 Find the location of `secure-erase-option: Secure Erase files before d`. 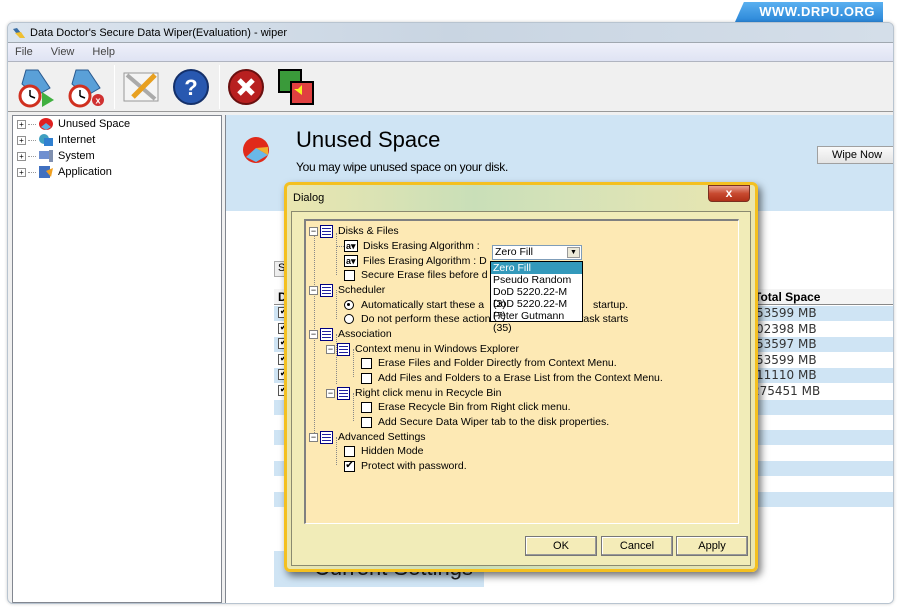

secure-erase-option: Secure Erase files before d is located at coordinates (412, 275).